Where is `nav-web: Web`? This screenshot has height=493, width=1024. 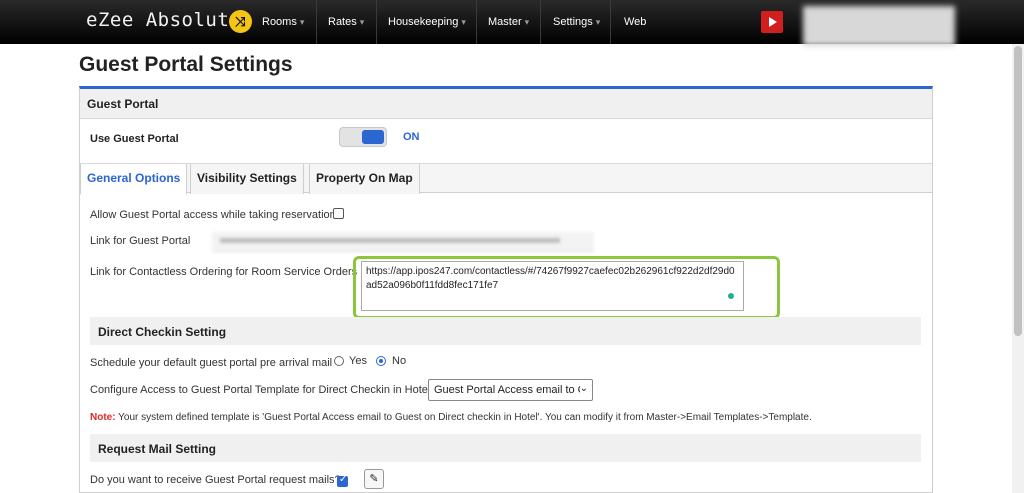
nav-web: Web is located at coordinates (635, 22).